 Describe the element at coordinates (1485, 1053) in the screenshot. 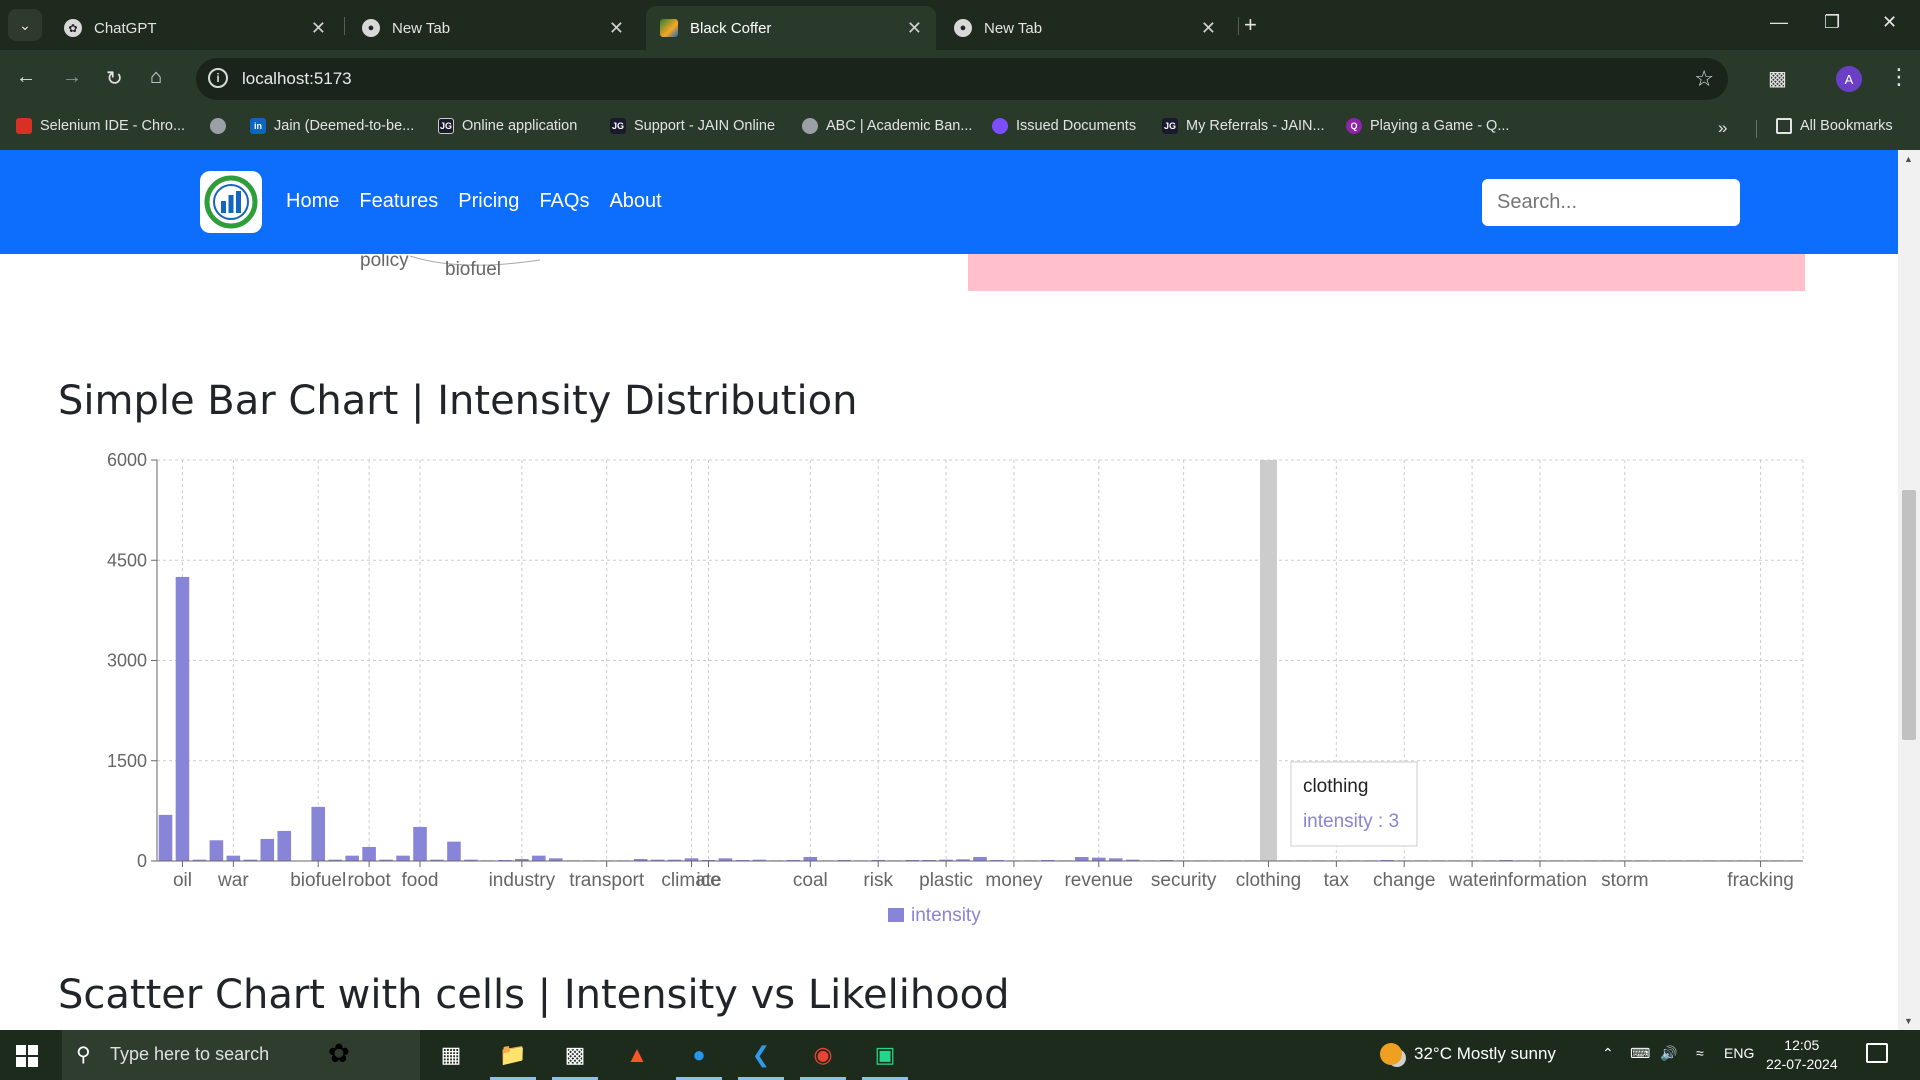

I see `weather-text: 32°C Mostly sunny` at that location.